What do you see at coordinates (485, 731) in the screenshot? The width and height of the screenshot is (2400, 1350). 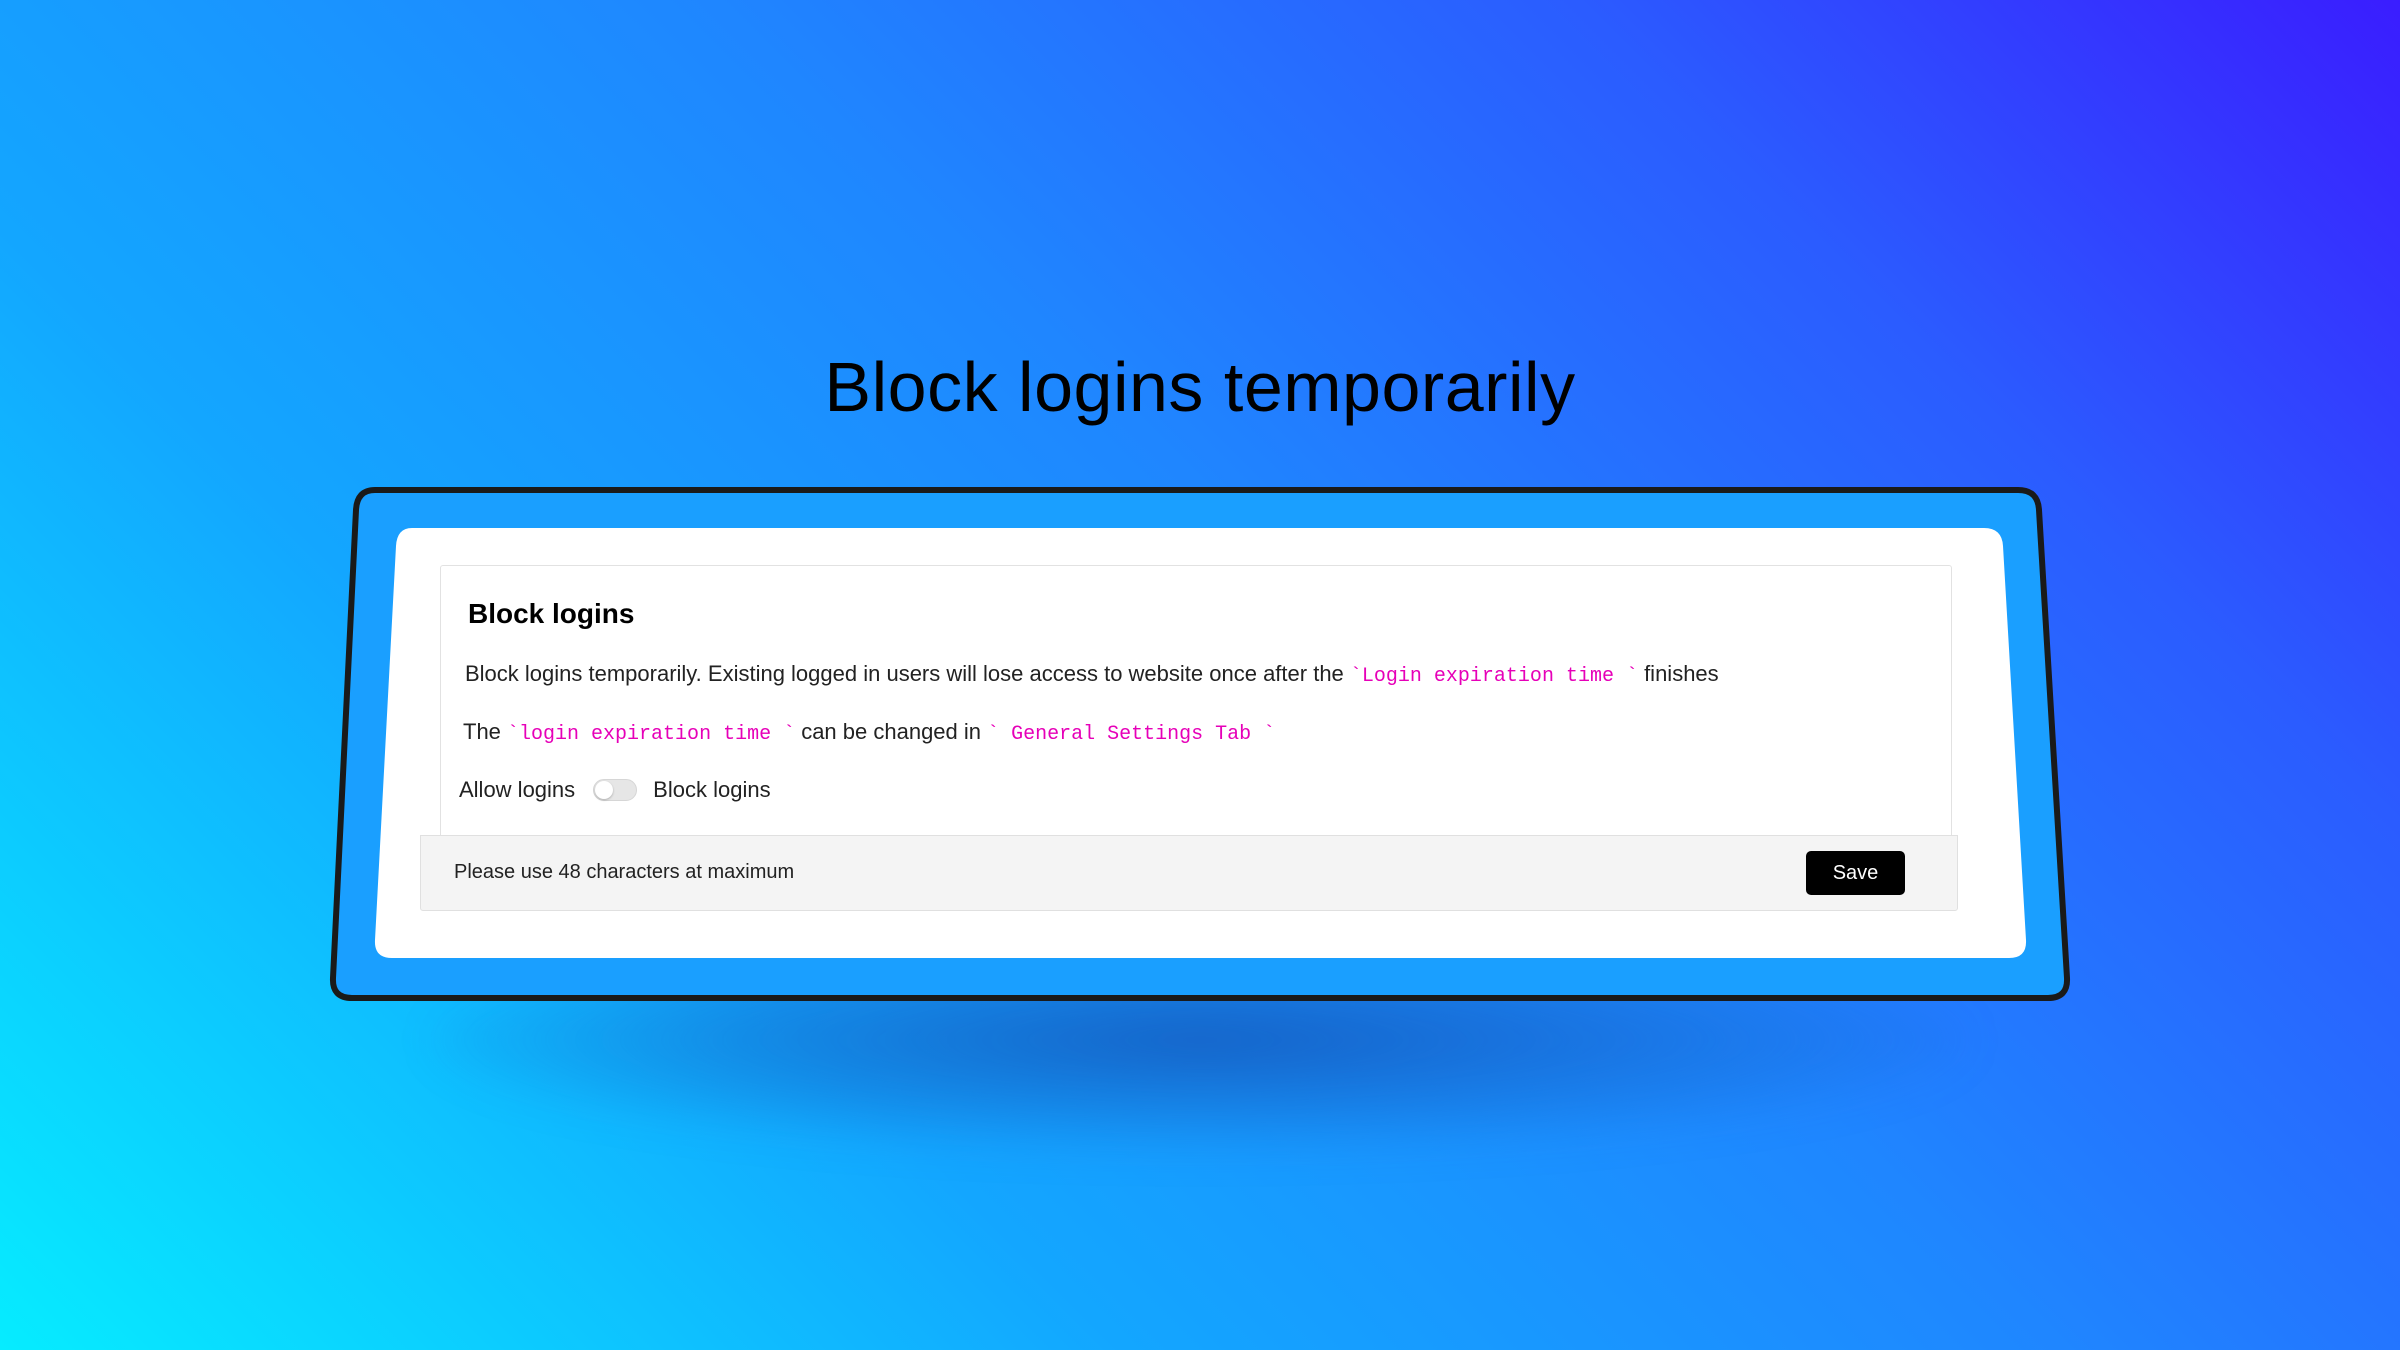 I see `description-text: The` at bounding box center [485, 731].